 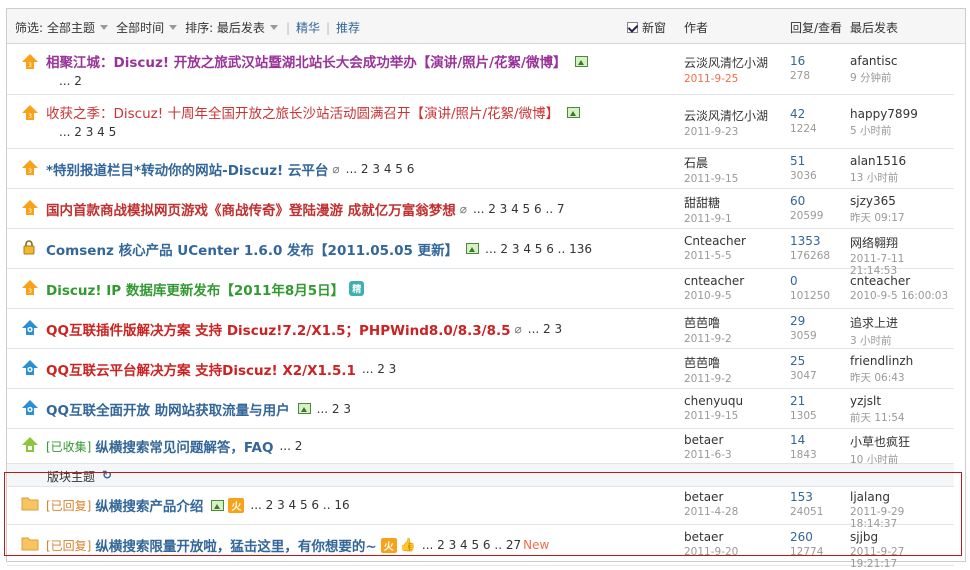 I want to click on last-poster: 小草也疯狂, so click(x=880, y=442).